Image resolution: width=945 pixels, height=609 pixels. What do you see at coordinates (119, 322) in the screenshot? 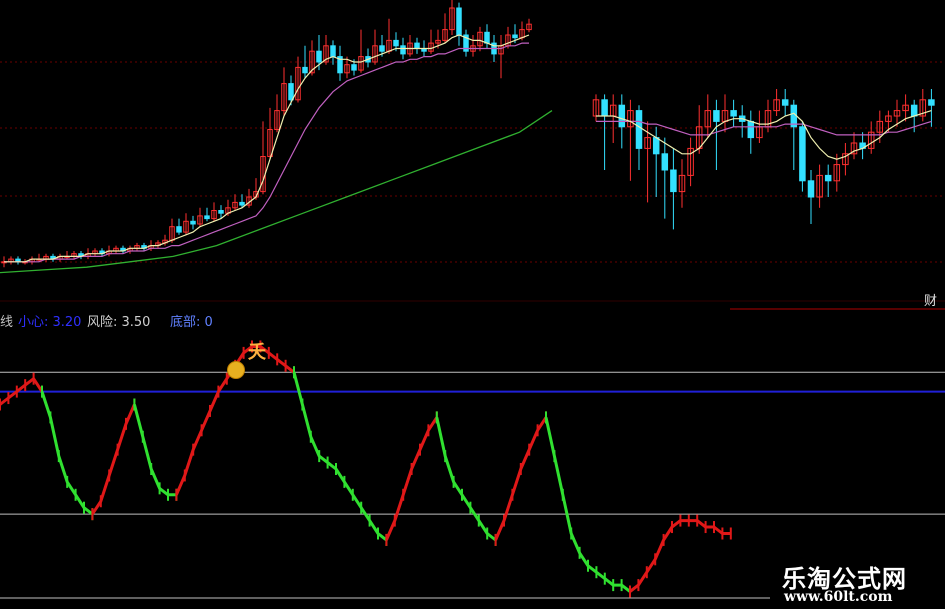
I see `risk-label: 风险: 3.50` at bounding box center [119, 322].